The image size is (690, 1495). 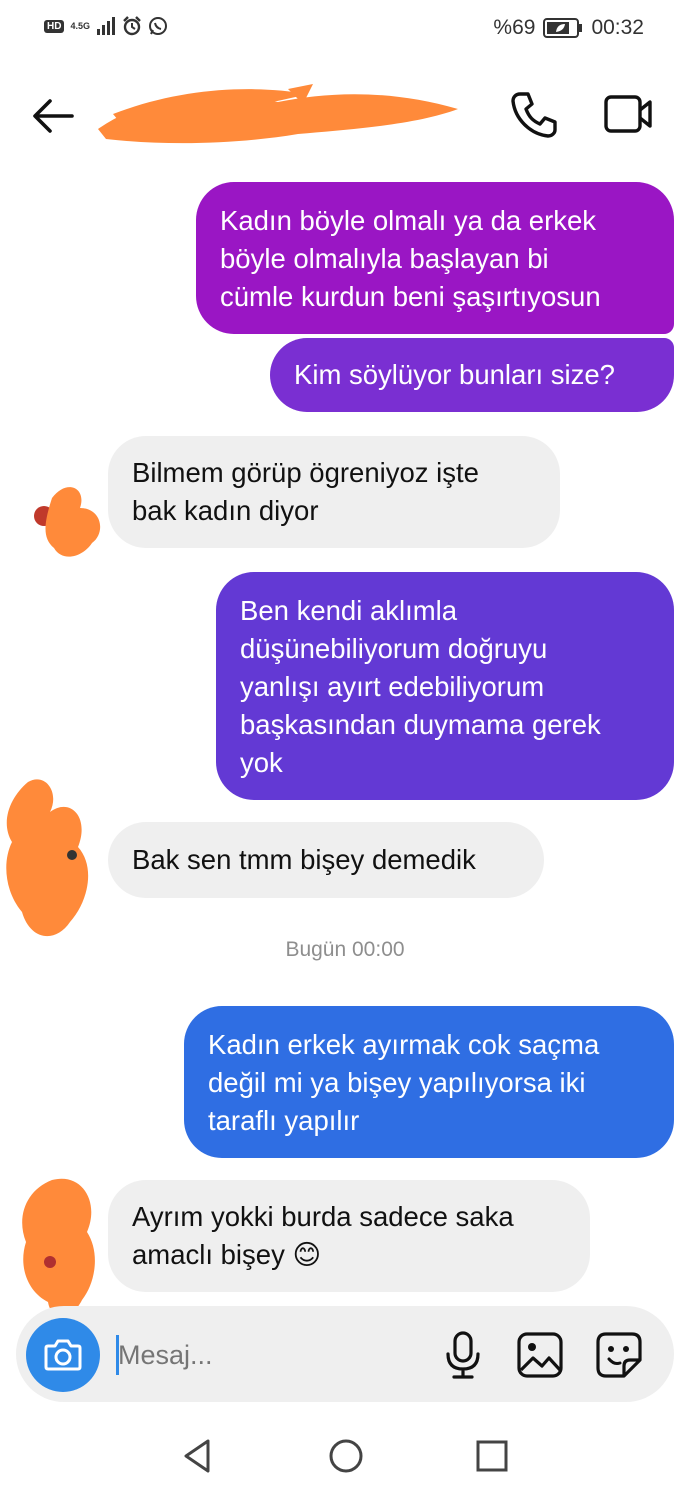 What do you see at coordinates (463, 1355) in the screenshot?
I see `microphone-icon` at bounding box center [463, 1355].